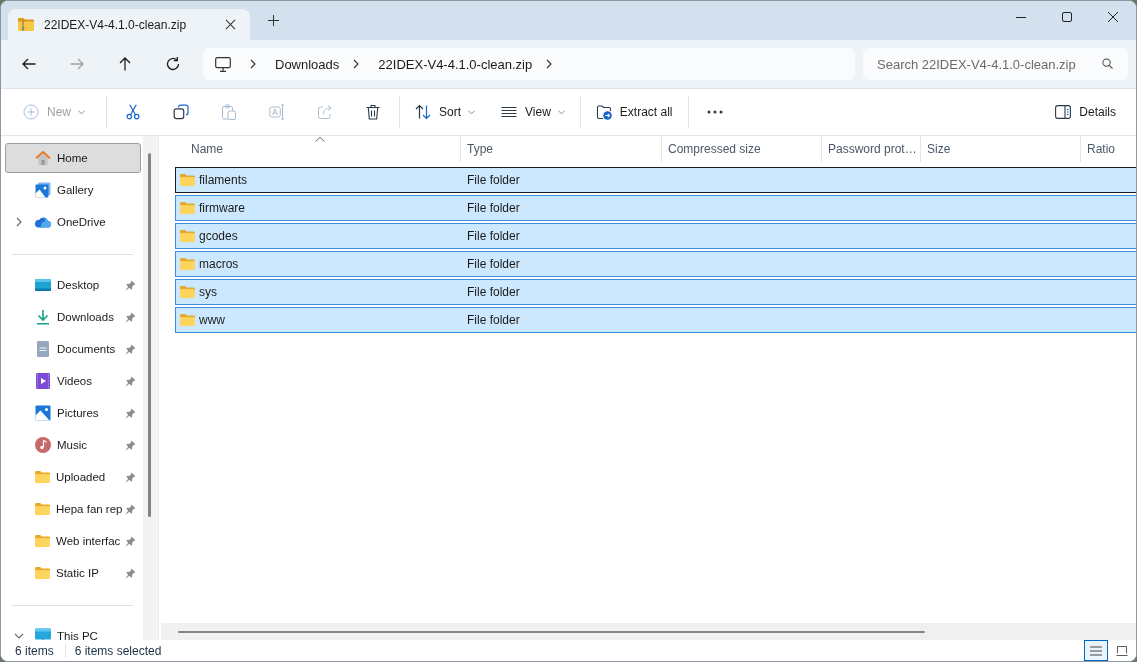 Image resolution: width=1137 pixels, height=662 pixels. What do you see at coordinates (273, 20) in the screenshot?
I see `plus-icon` at bounding box center [273, 20].